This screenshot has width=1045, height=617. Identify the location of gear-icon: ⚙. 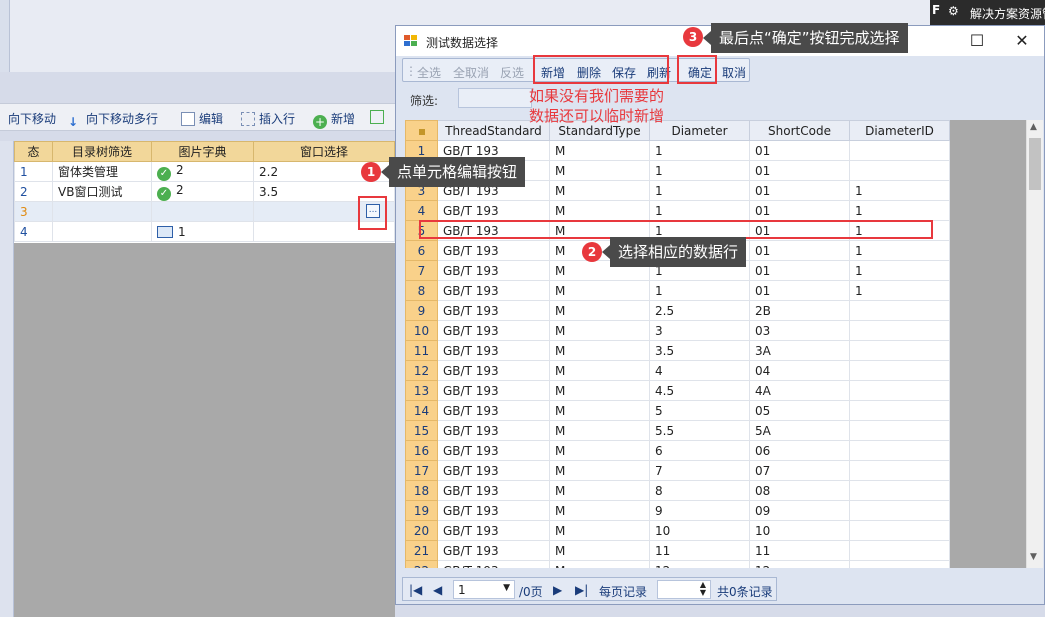
(953, 11).